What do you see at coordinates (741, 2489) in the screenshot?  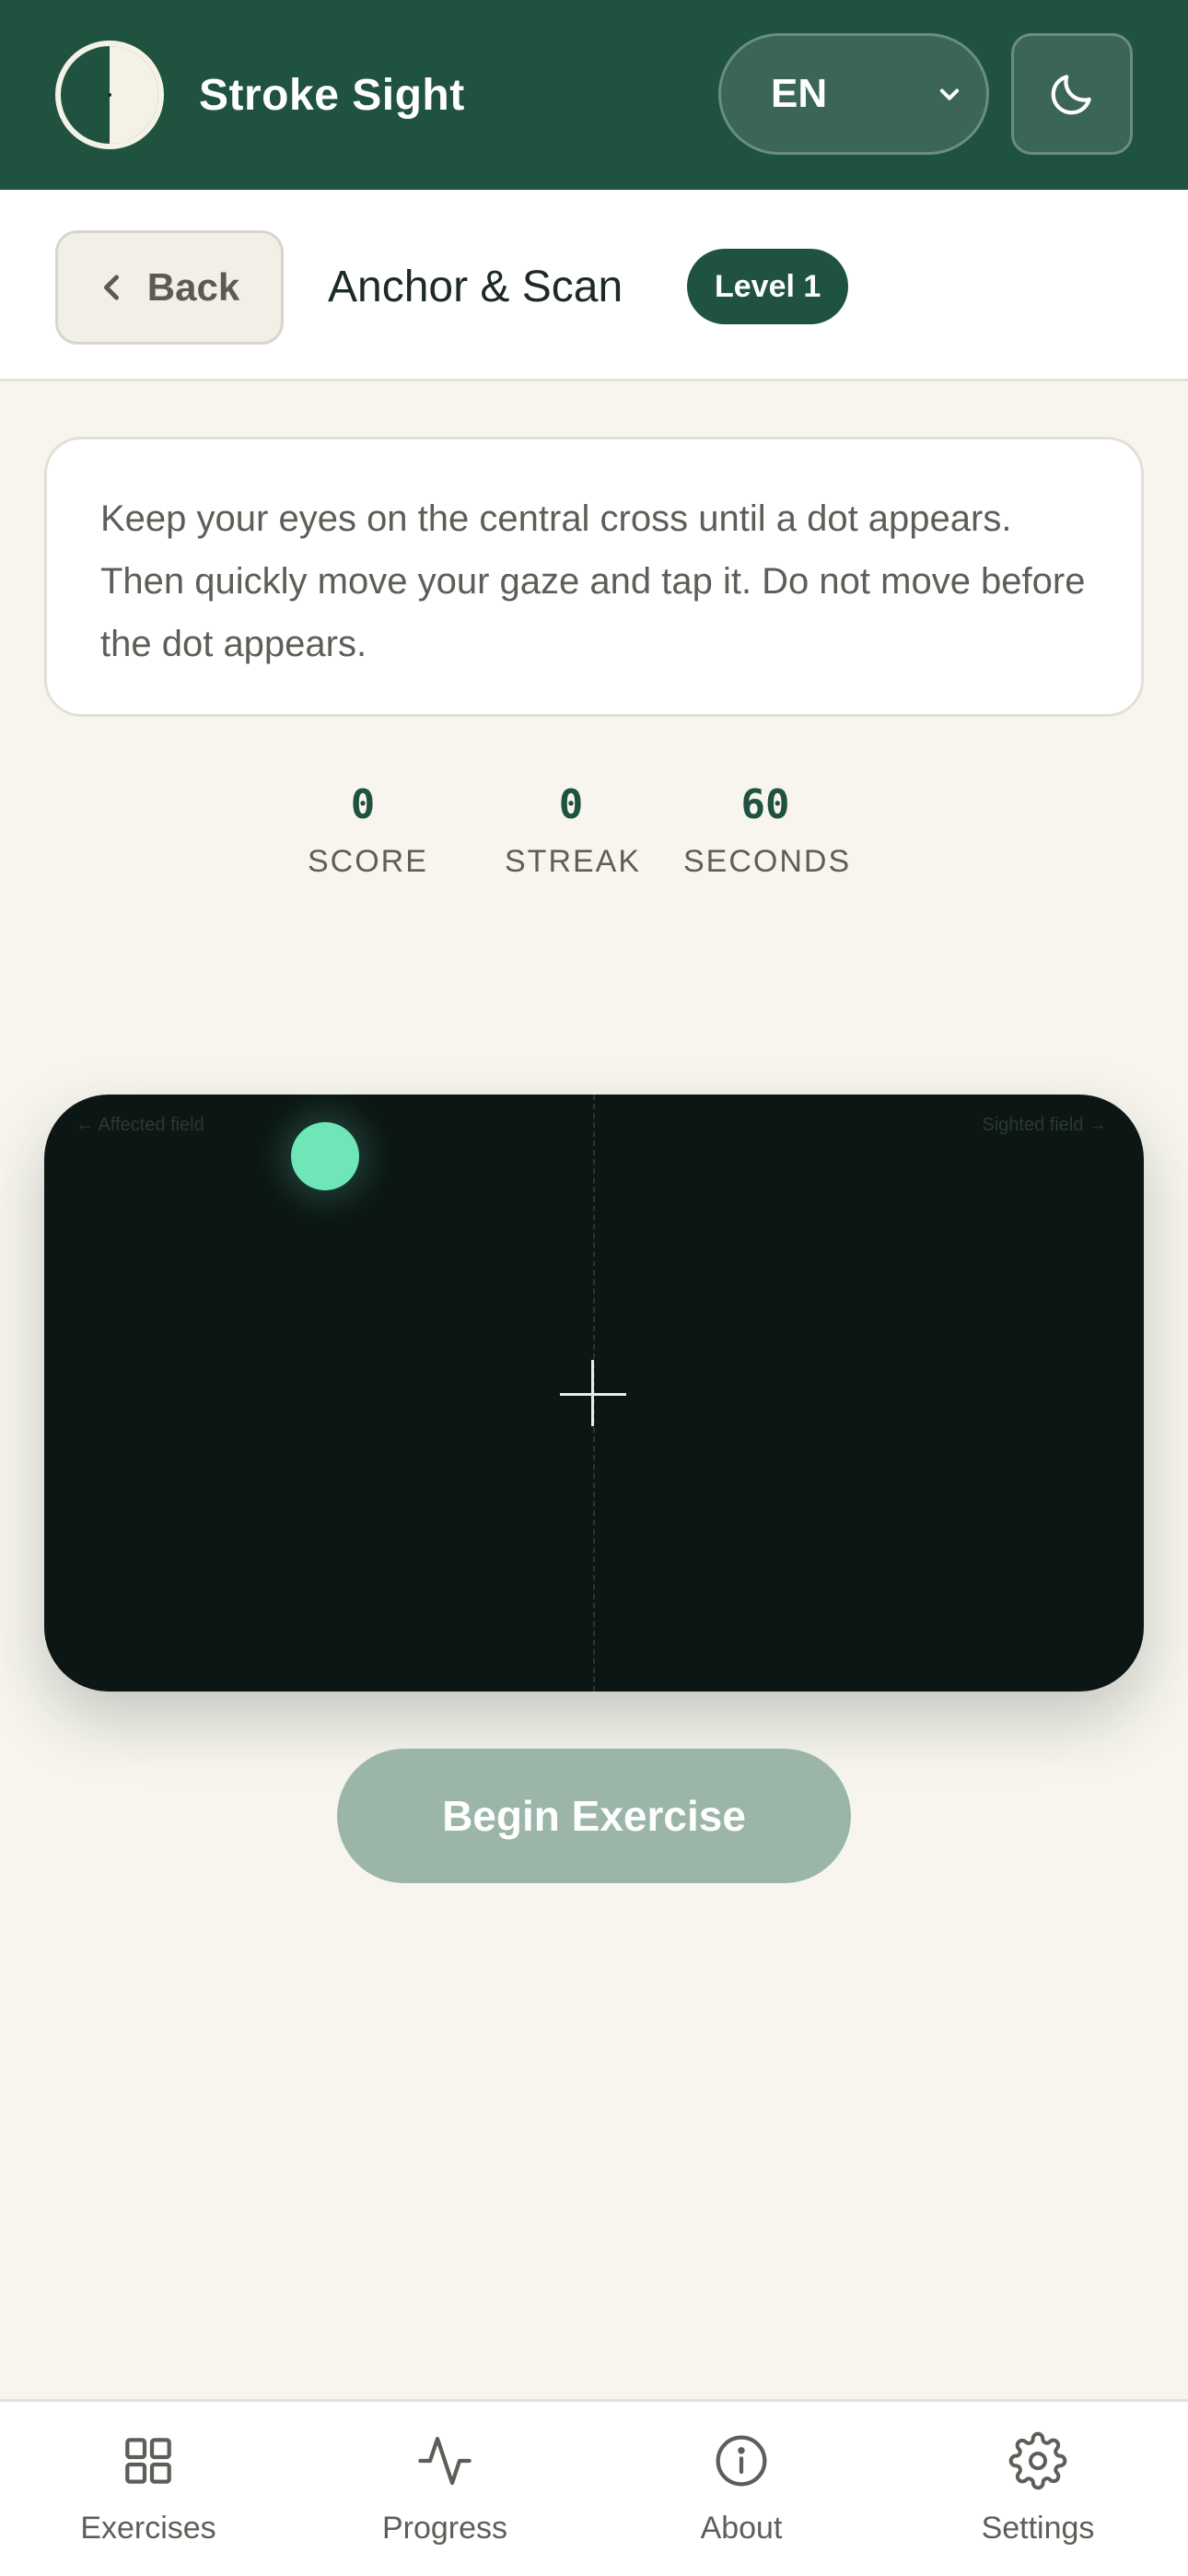 I see `tab-about: About` at bounding box center [741, 2489].